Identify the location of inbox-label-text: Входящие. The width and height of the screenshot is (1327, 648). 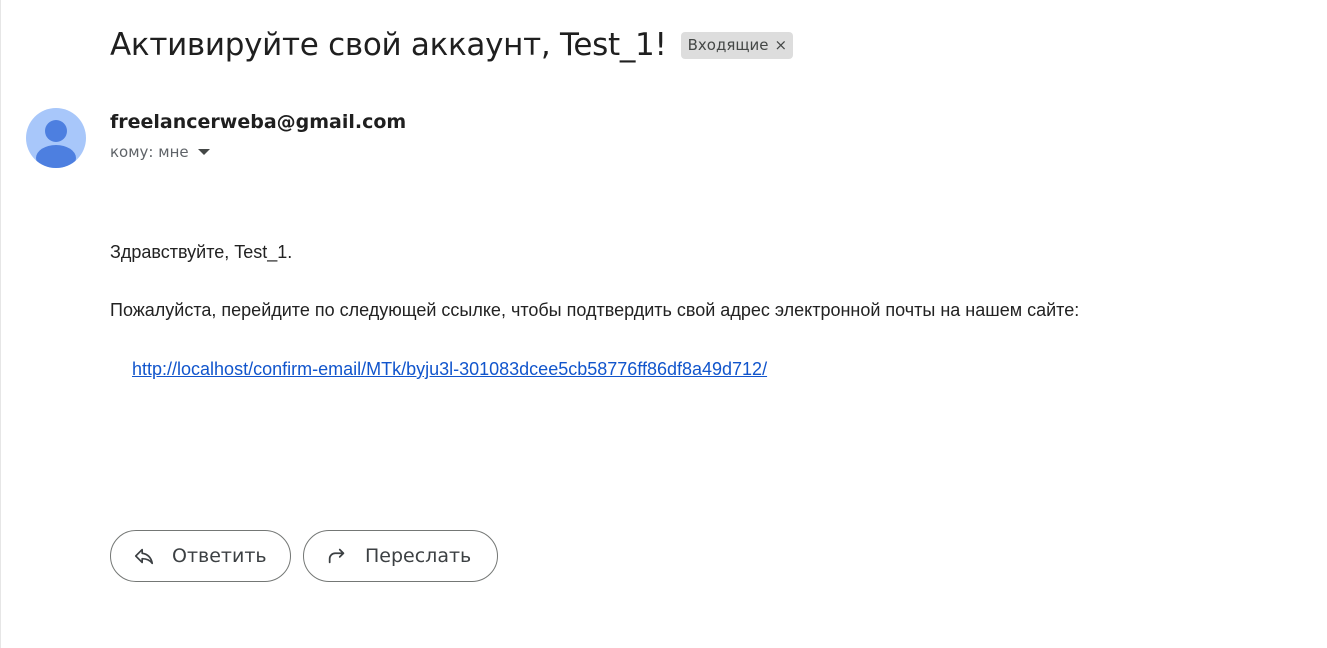
(728, 45).